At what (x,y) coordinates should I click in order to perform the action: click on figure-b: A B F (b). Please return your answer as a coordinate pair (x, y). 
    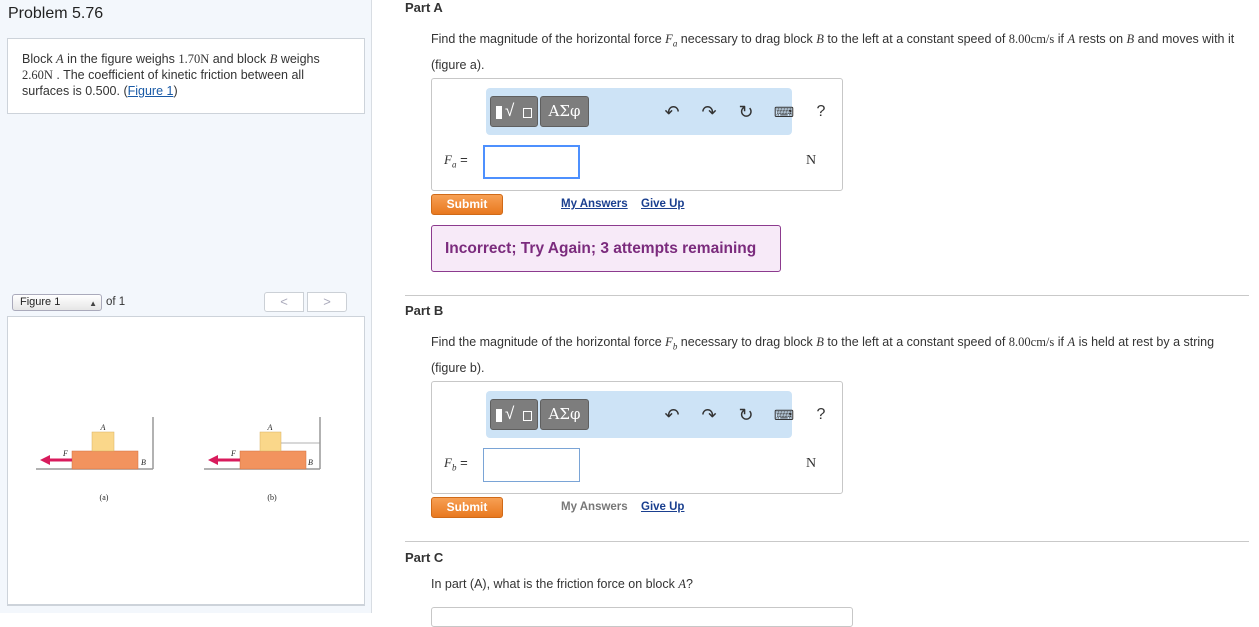
    Looking at the image, I should click on (262, 459).